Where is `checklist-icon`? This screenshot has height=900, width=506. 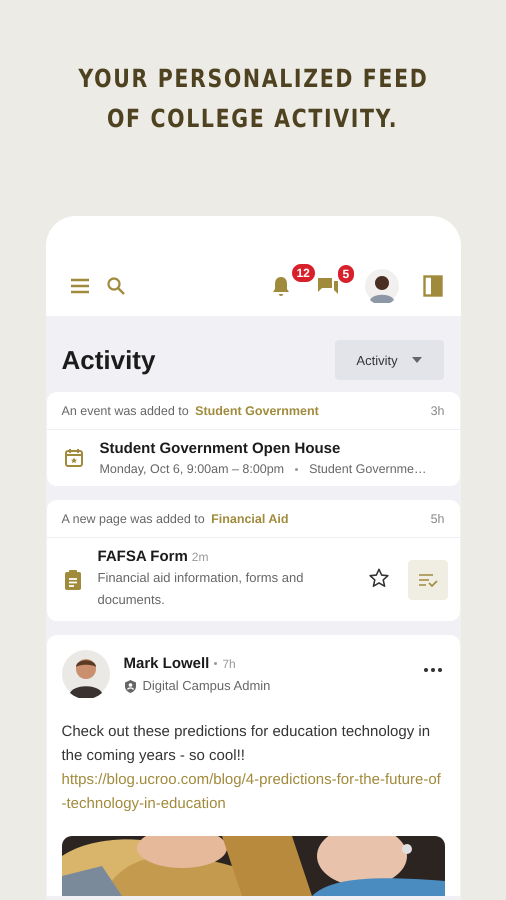 checklist-icon is located at coordinates (428, 579).